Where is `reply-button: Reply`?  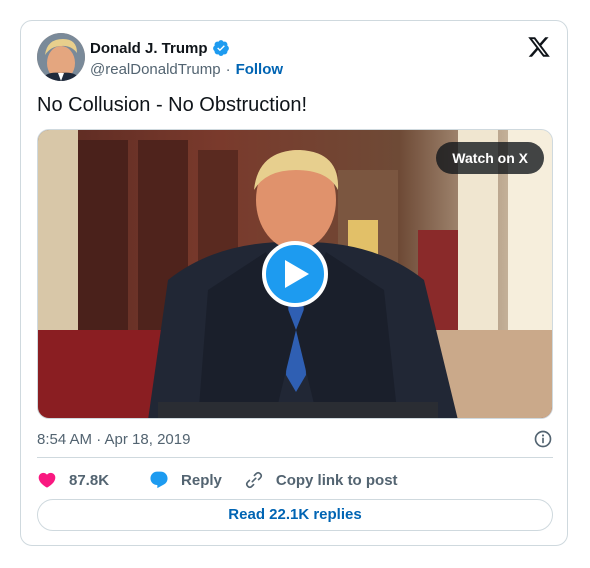 reply-button: Reply is located at coordinates (185, 480).